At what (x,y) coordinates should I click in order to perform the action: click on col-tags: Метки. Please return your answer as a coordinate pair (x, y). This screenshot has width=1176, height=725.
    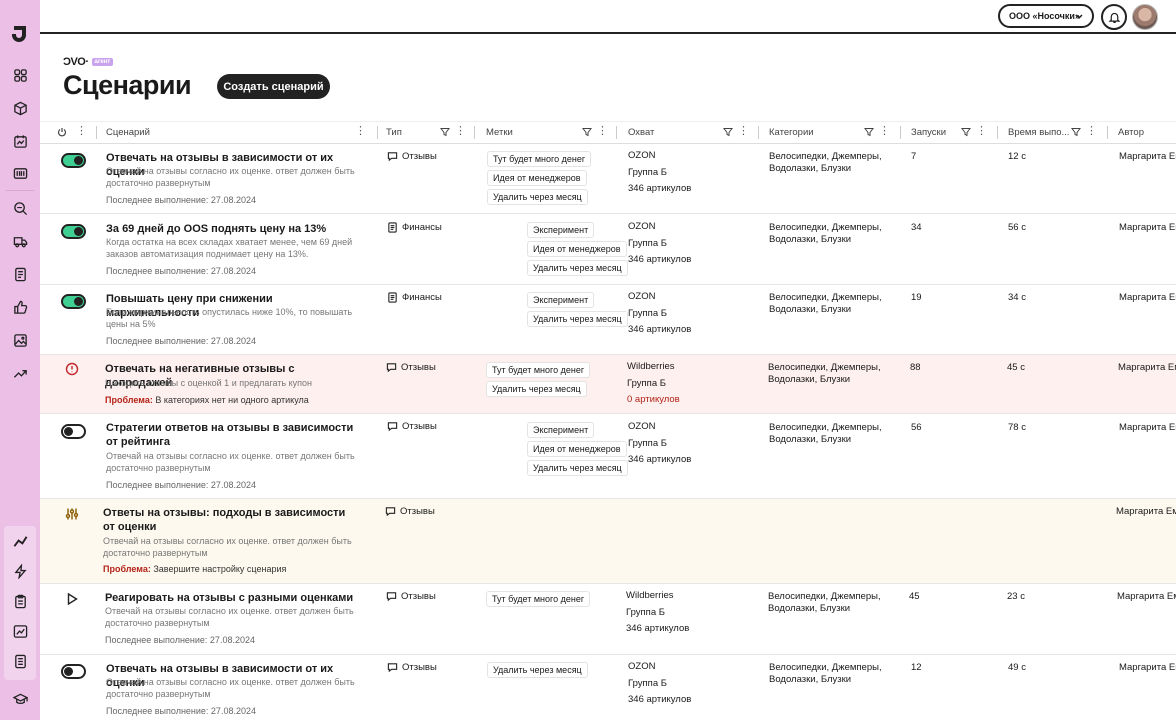
    Looking at the image, I should click on (499, 132).